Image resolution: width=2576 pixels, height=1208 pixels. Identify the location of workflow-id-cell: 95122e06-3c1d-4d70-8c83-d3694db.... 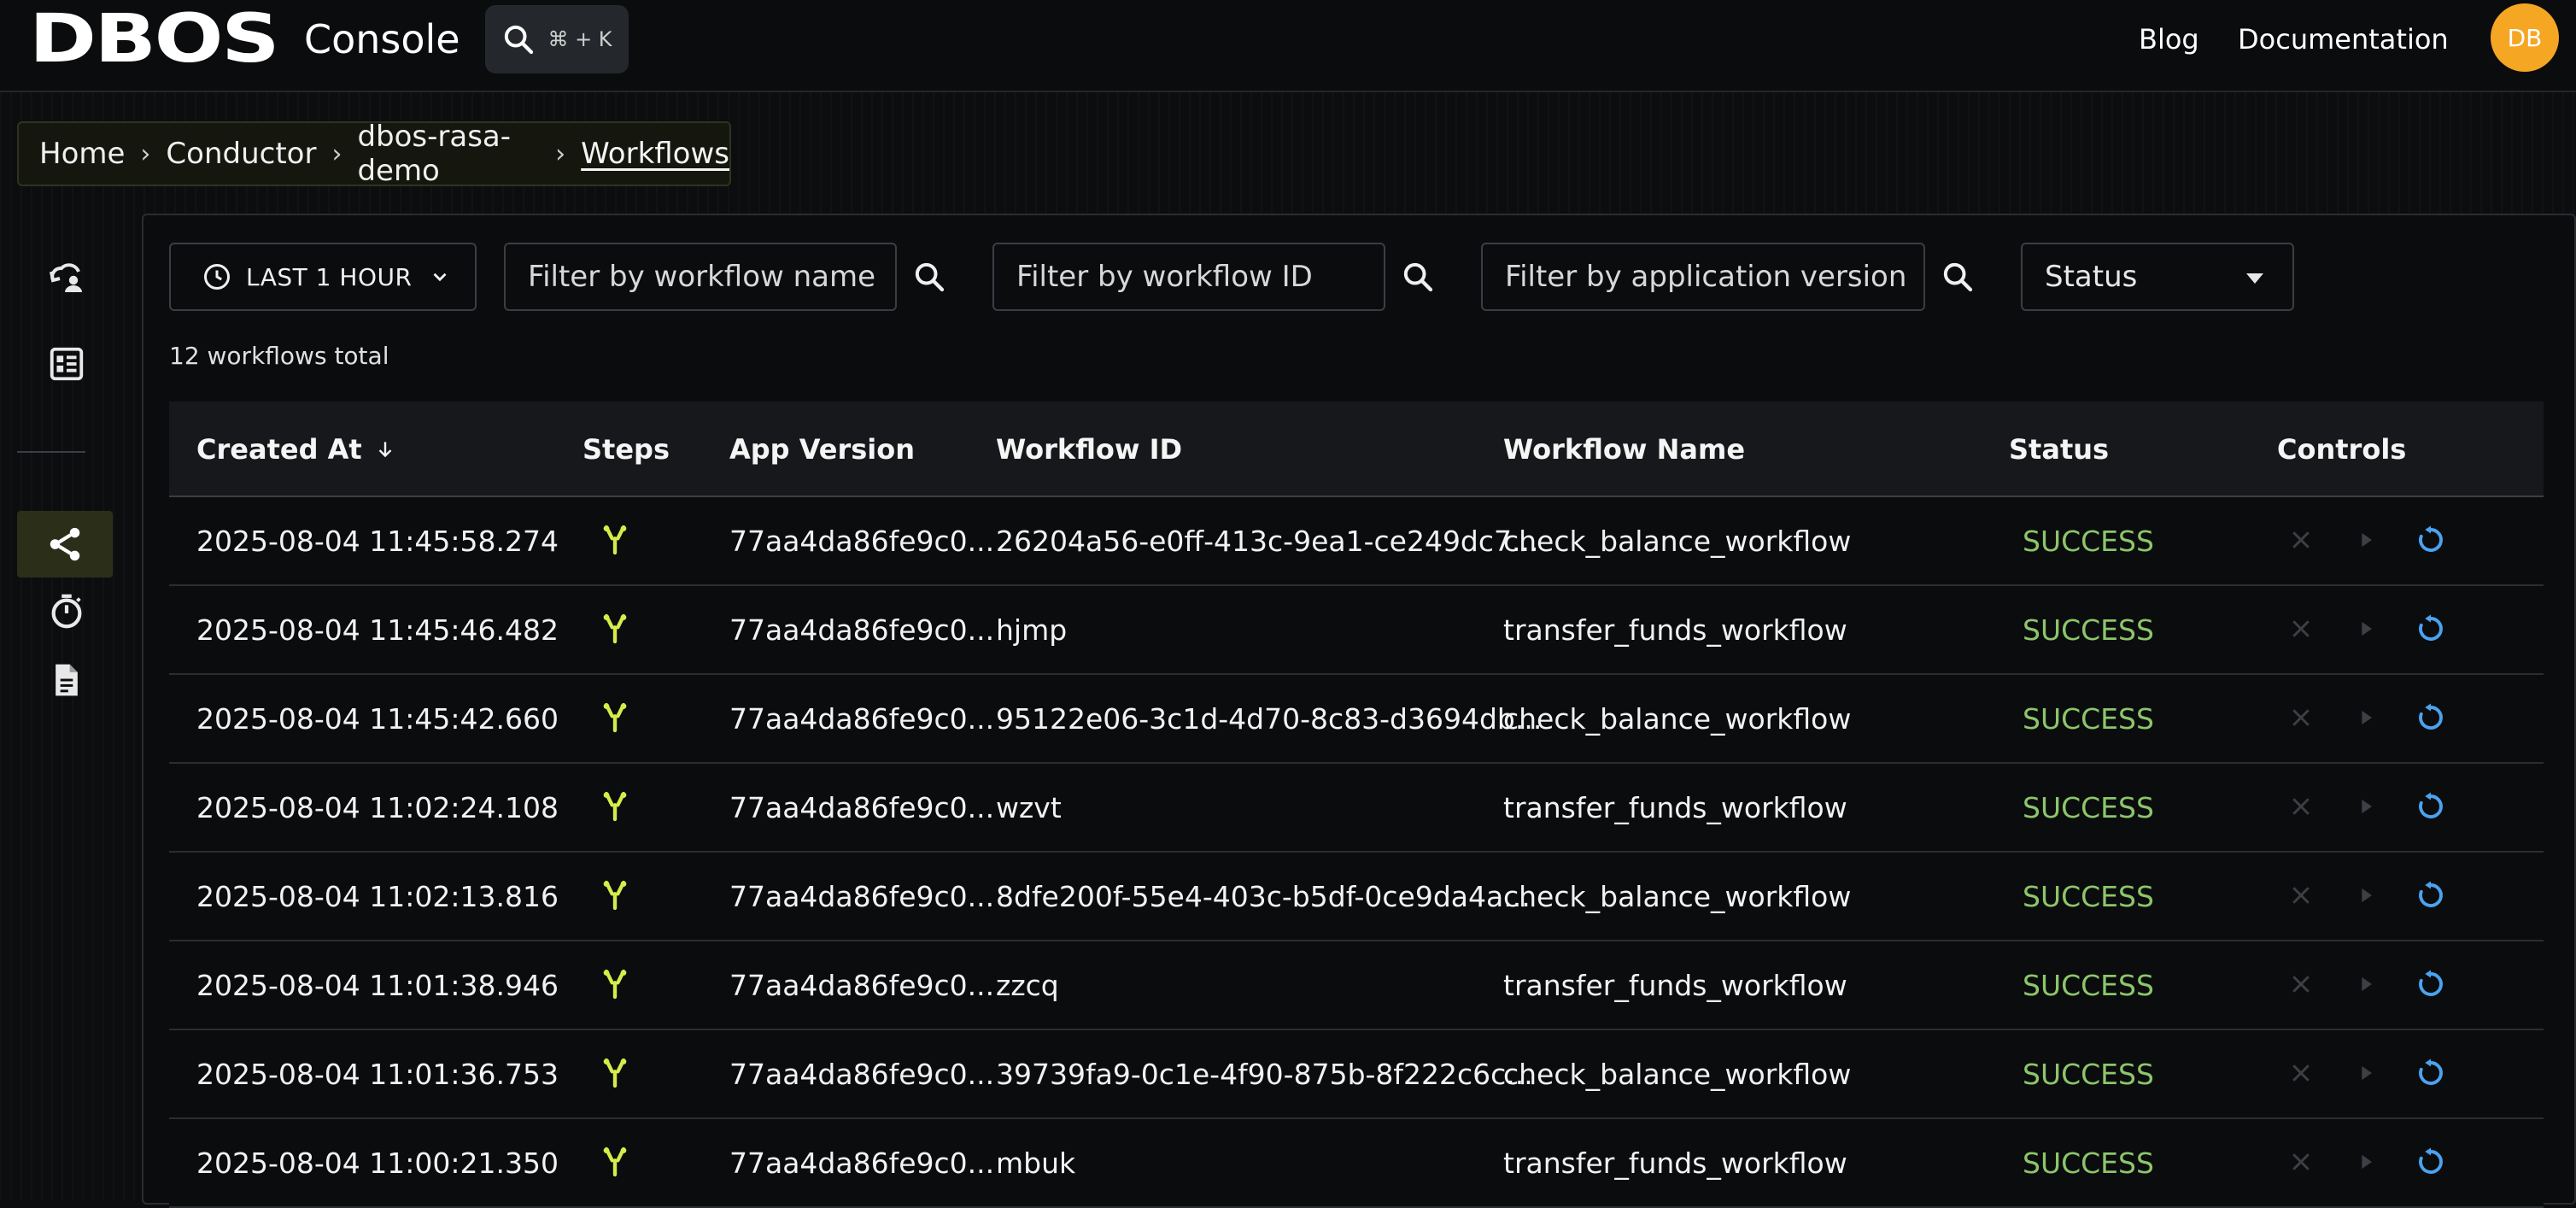
(1269, 719).